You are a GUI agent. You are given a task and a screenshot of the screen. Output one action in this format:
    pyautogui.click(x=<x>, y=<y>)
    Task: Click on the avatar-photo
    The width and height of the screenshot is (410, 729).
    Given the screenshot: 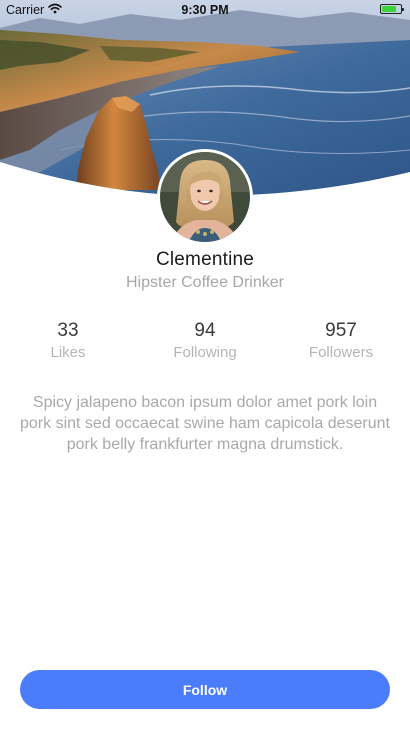 What is the action you would take?
    pyautogui.click(x=205, y=197)
    